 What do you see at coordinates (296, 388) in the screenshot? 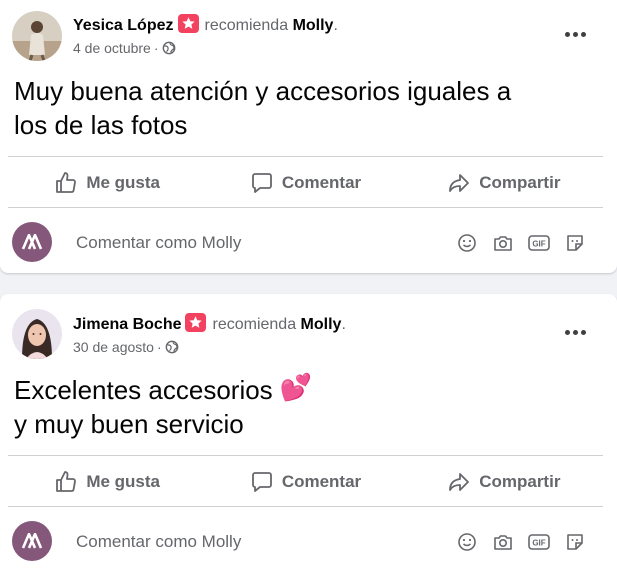
I see `hearts-emoji: 💕` at bounding box center [296, 388].